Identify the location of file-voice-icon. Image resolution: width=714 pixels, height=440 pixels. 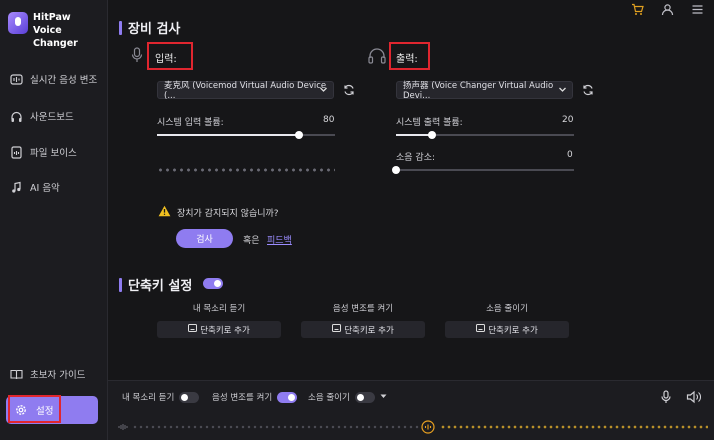
(16, 152).